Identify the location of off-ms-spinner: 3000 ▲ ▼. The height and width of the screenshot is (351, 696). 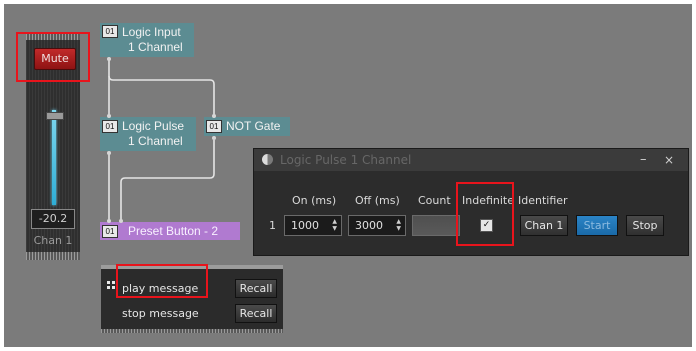
(377, 225).